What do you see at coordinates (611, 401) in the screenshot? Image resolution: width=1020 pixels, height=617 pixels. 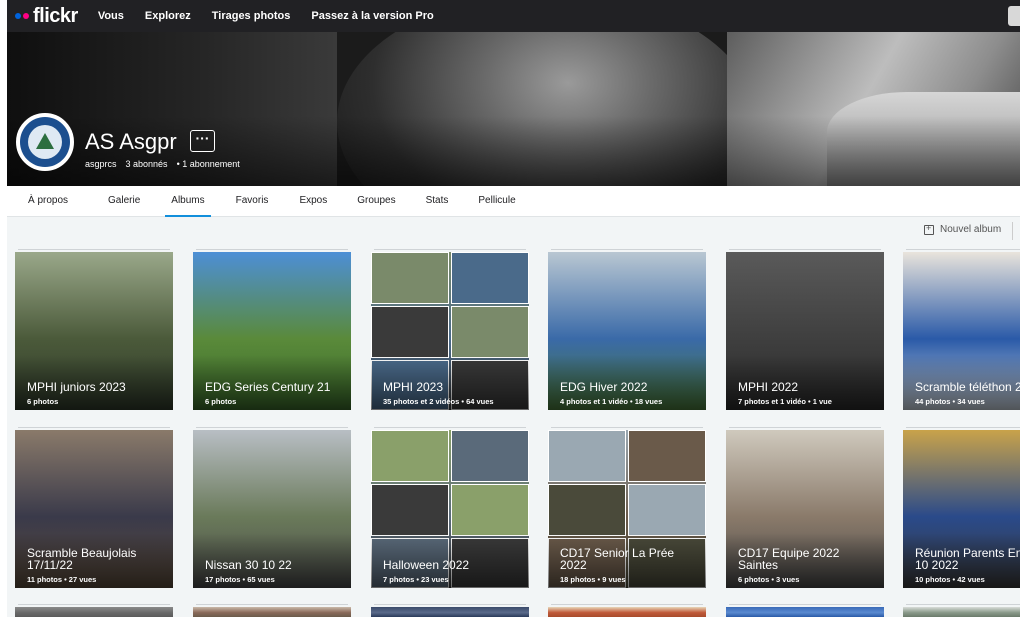 I see `album-info: 4 photos et 1 vidéo • 18 vues` at bounding box center [611, 401].